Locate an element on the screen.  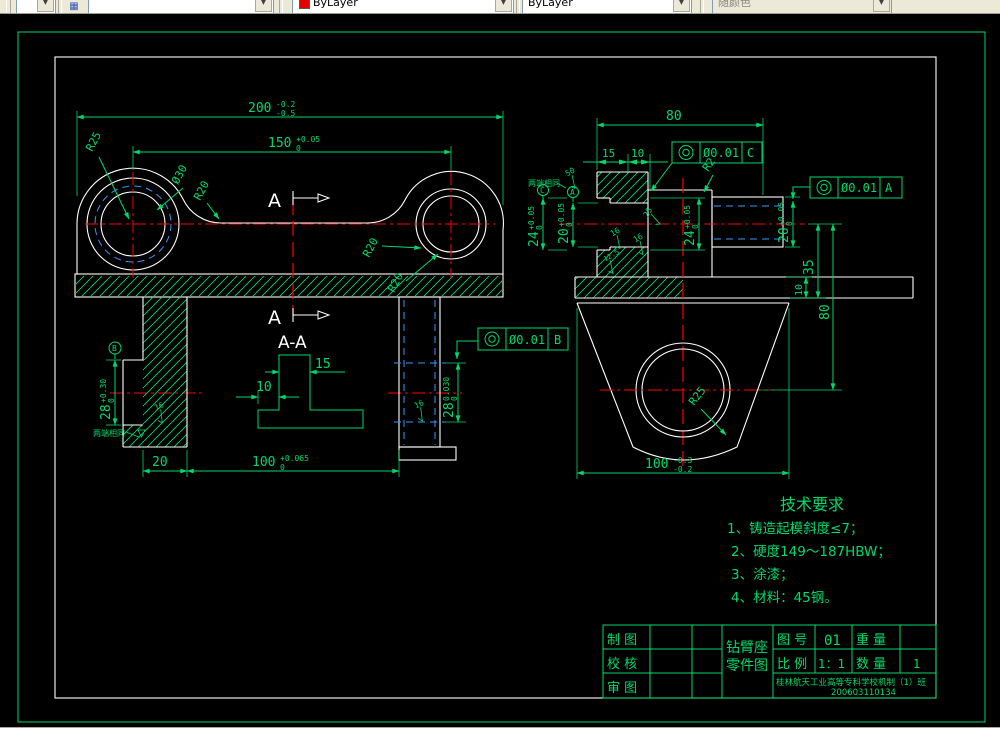
dim-24l-sub: 0 is located at coordinates (539, 227).